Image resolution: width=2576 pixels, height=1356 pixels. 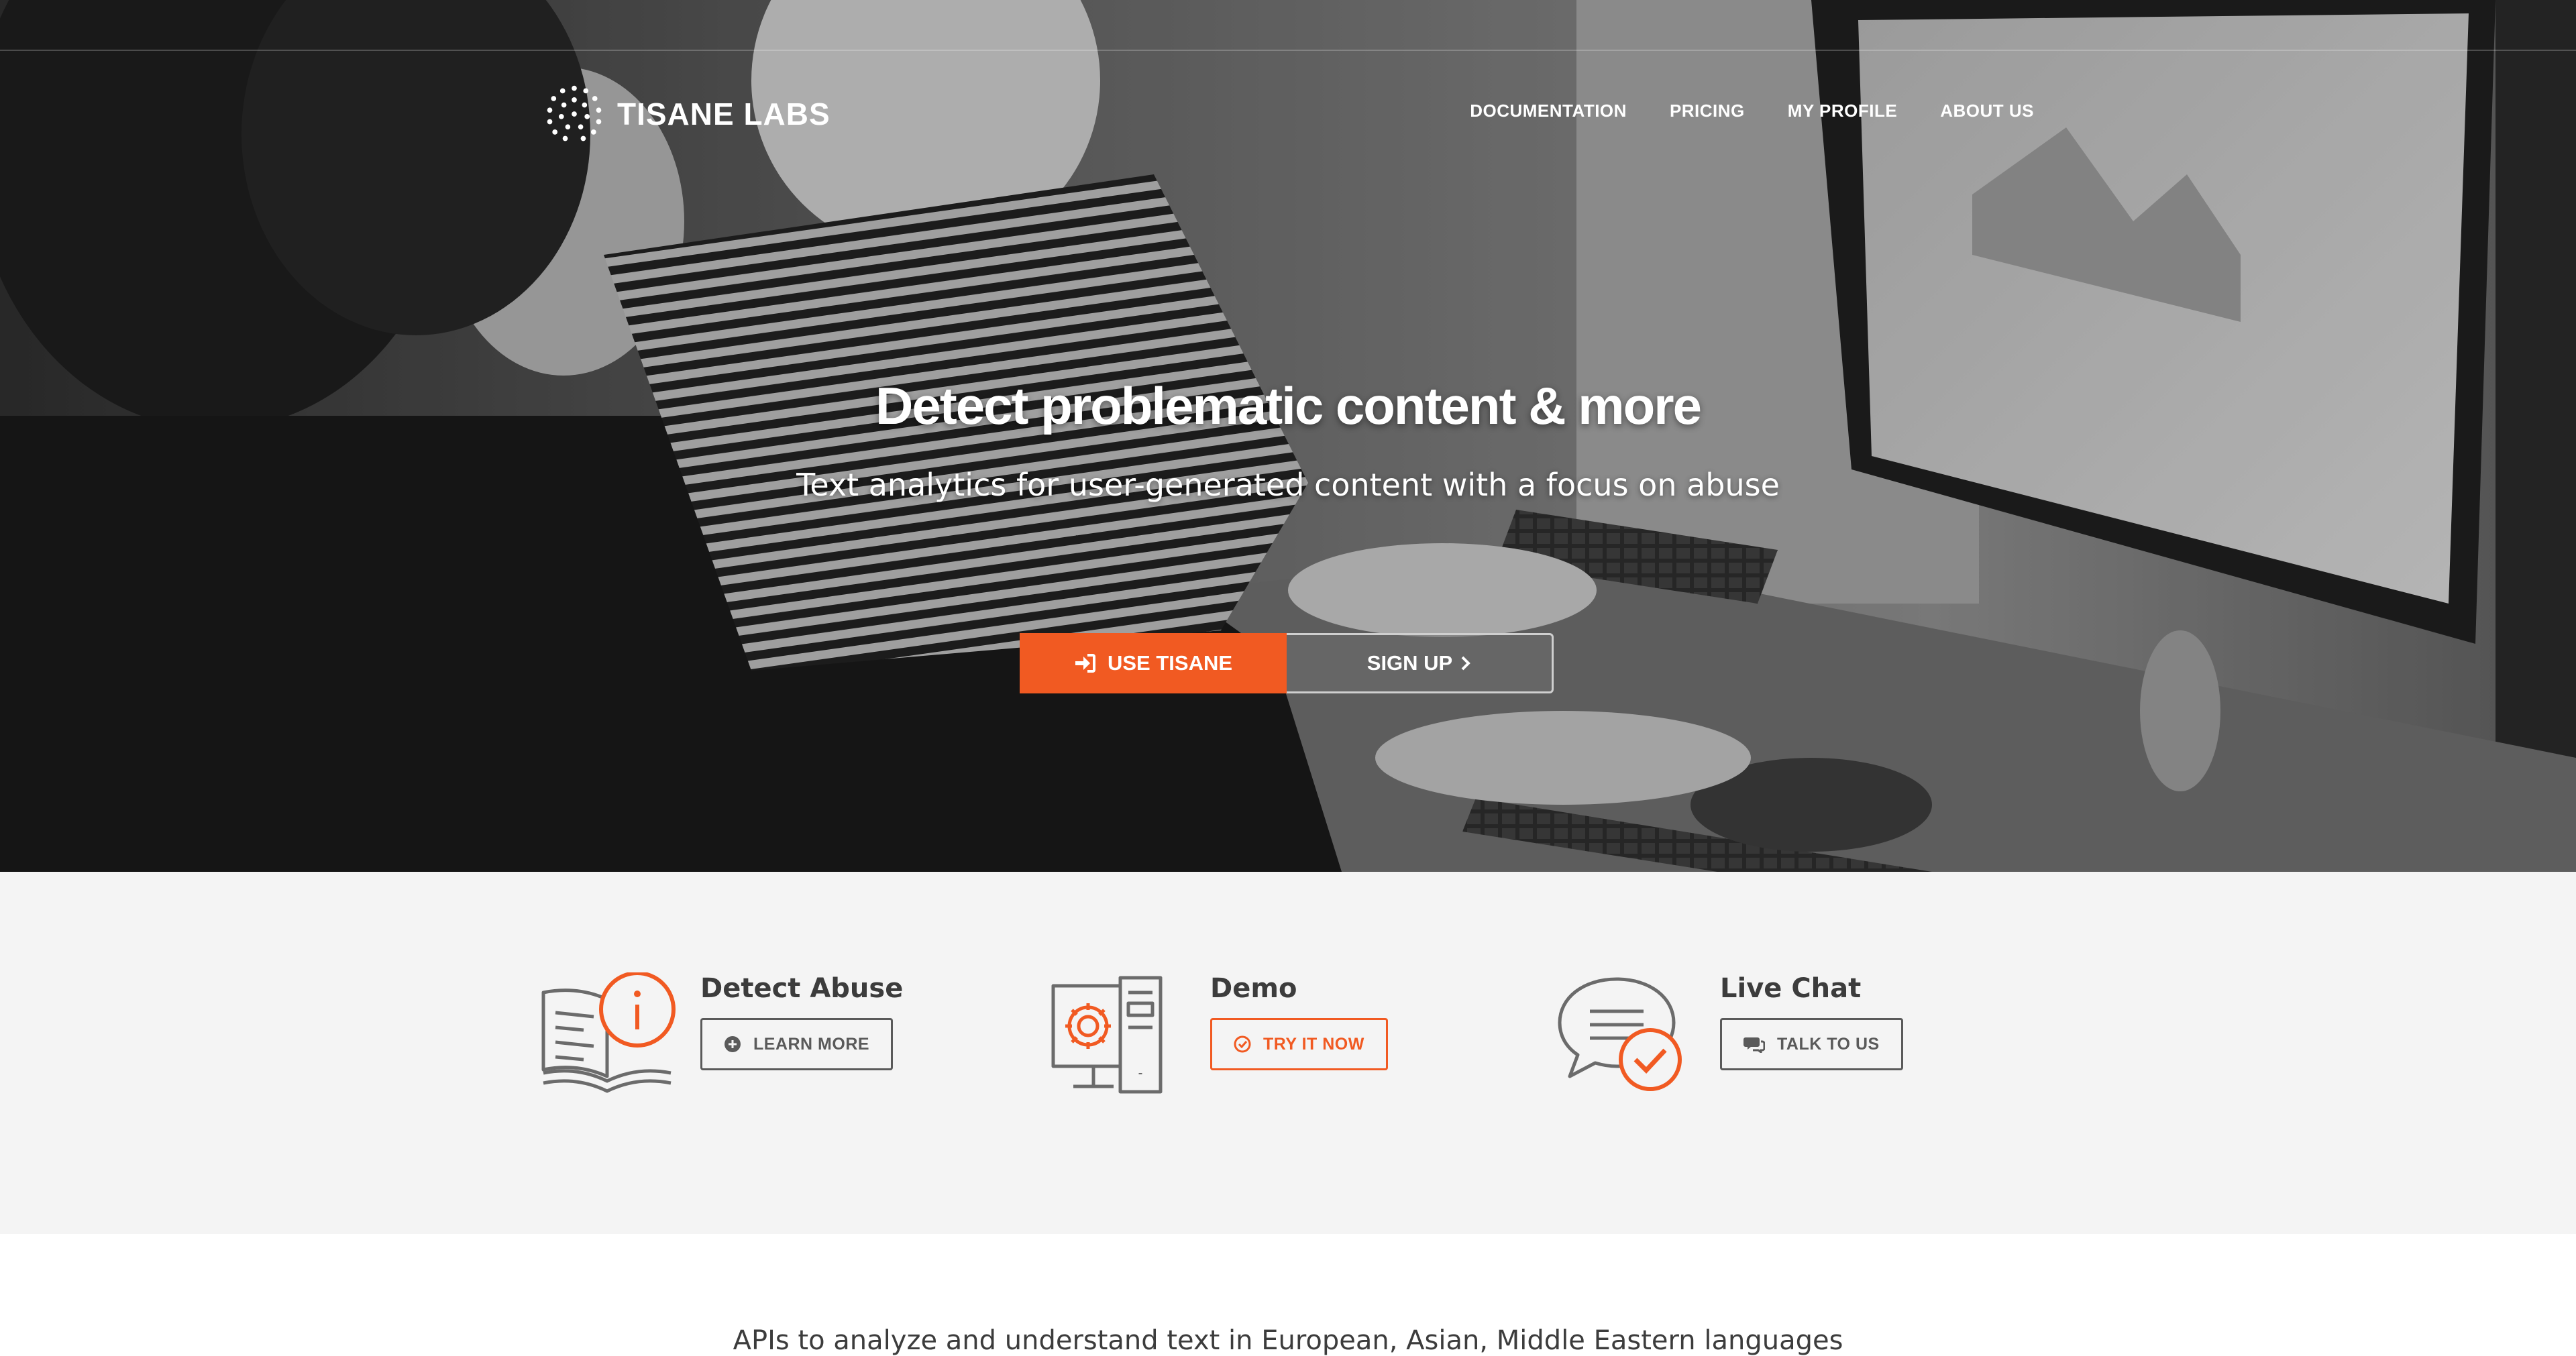 I want to click on brand-name: TISANE LABS, so click(x=723, y=114).